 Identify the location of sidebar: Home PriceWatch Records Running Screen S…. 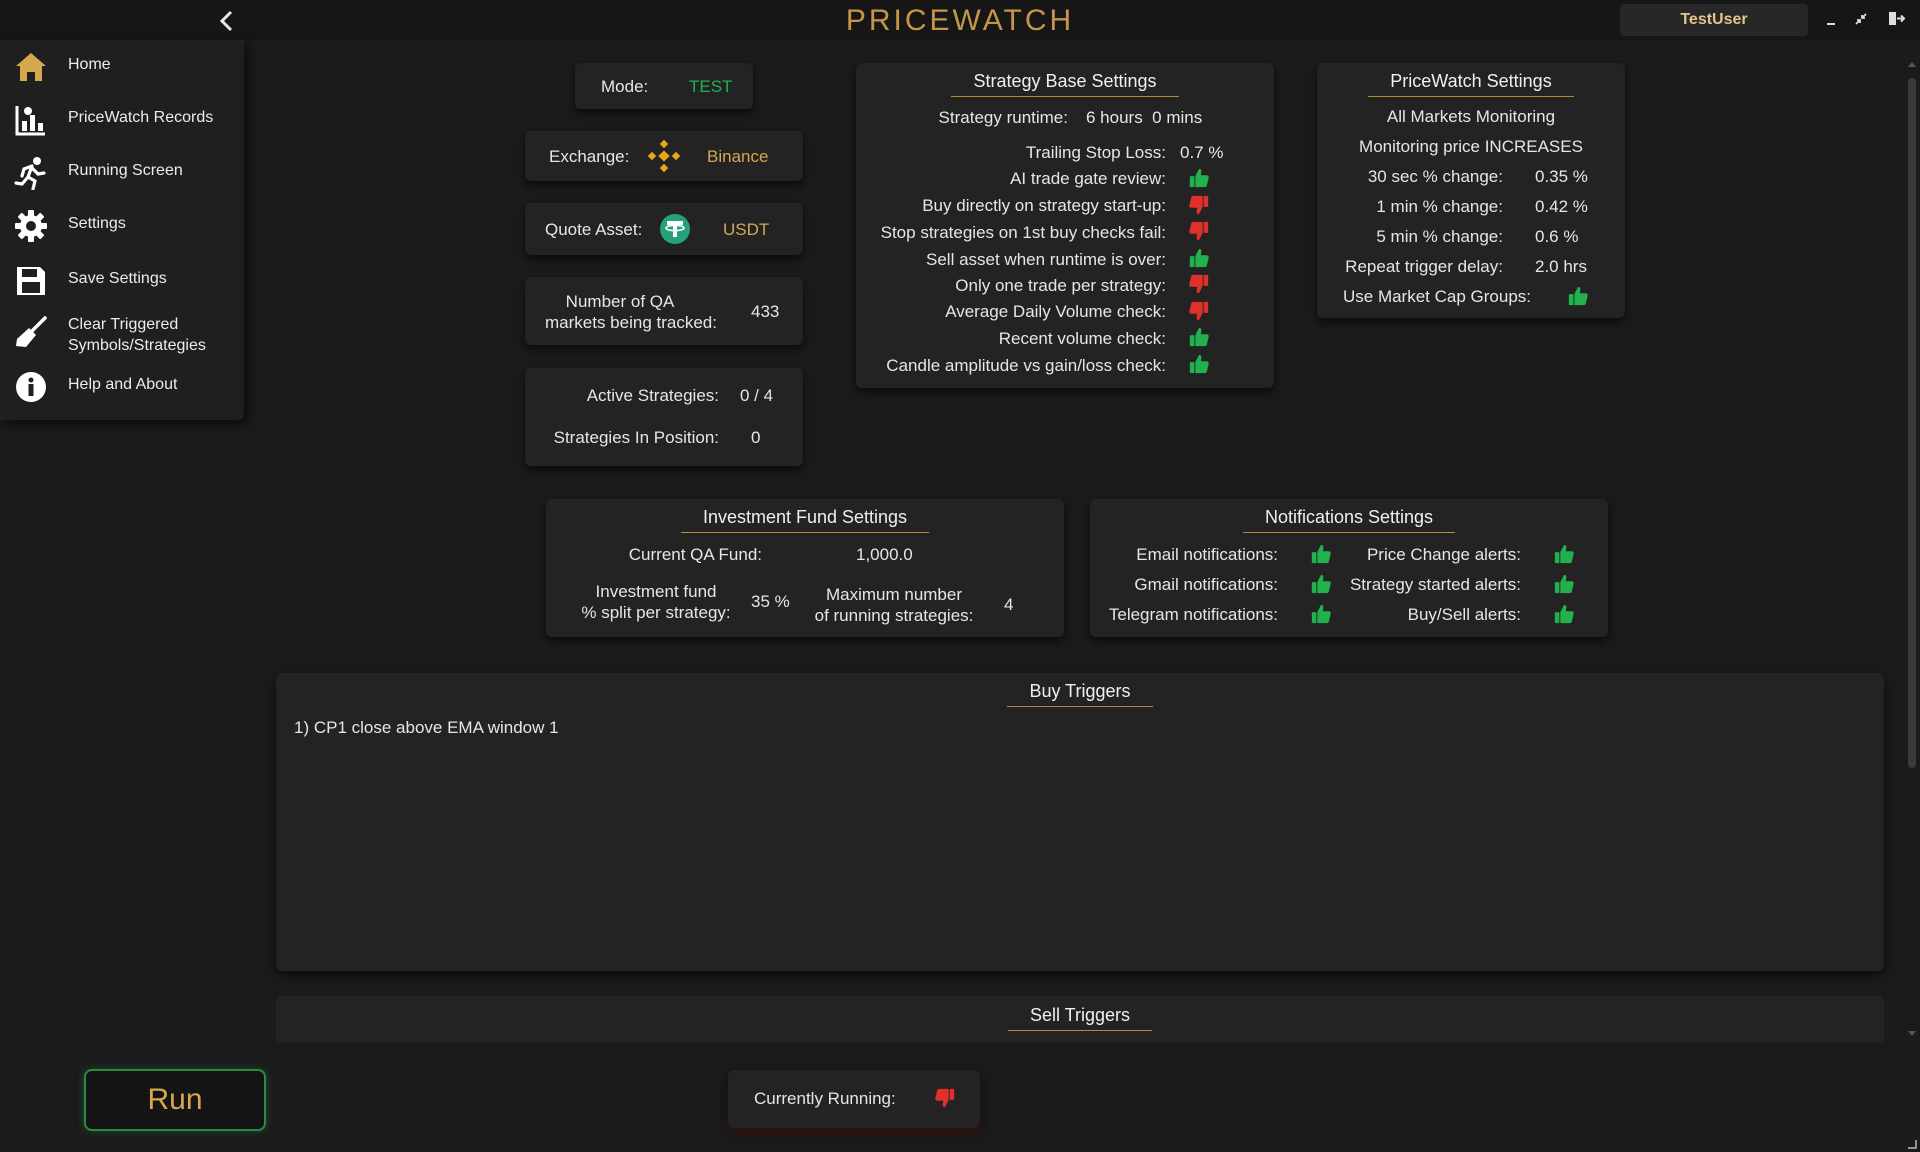
(122, 230).